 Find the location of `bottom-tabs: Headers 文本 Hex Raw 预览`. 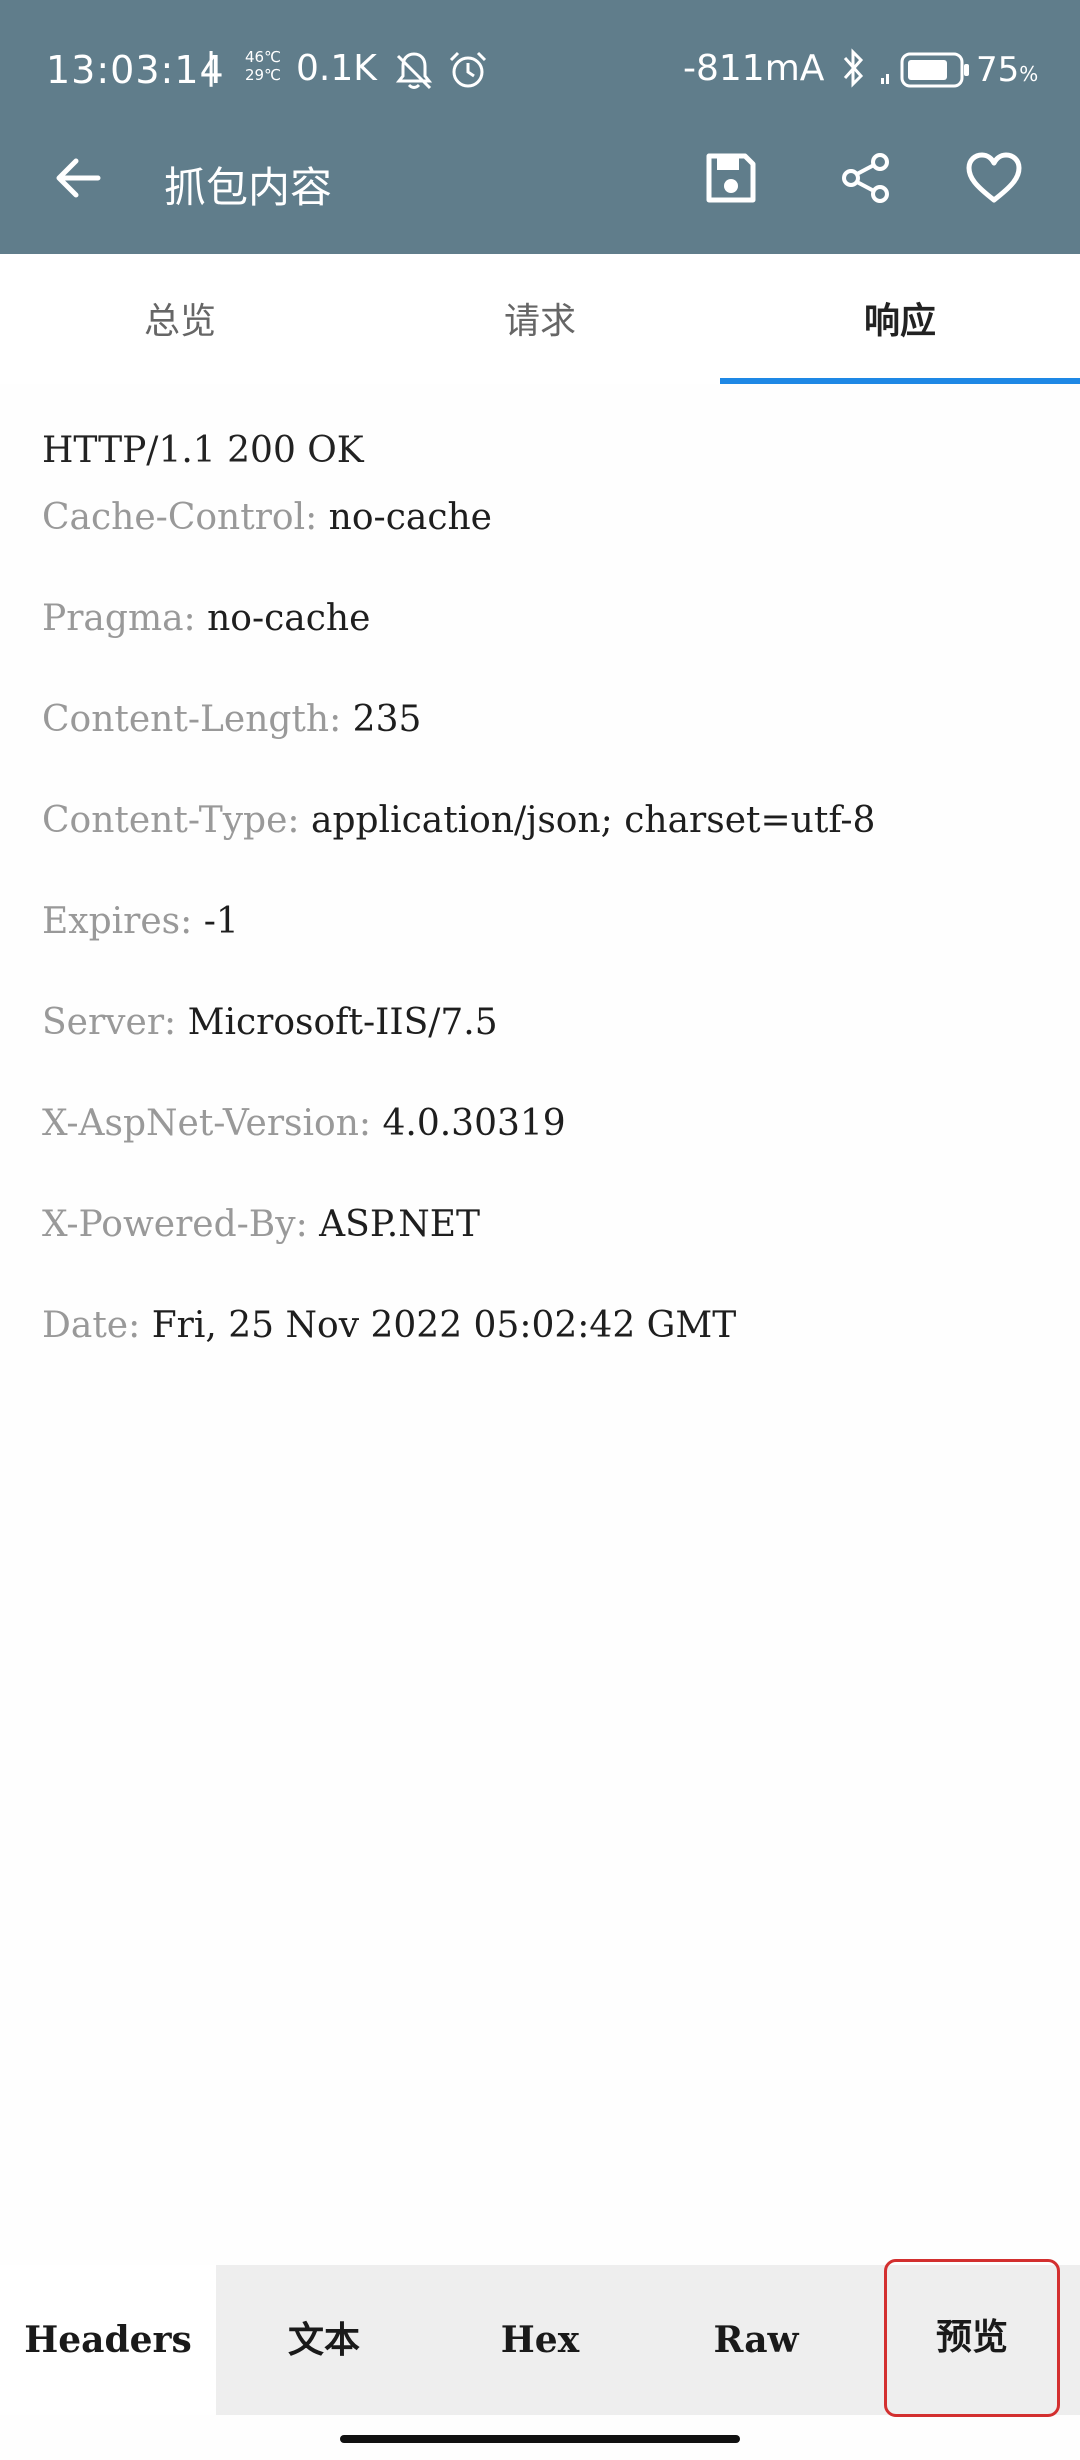

bottom-tabs: Headers 文本 Hex Raw 预览 is located at coordinates (540, 2338).